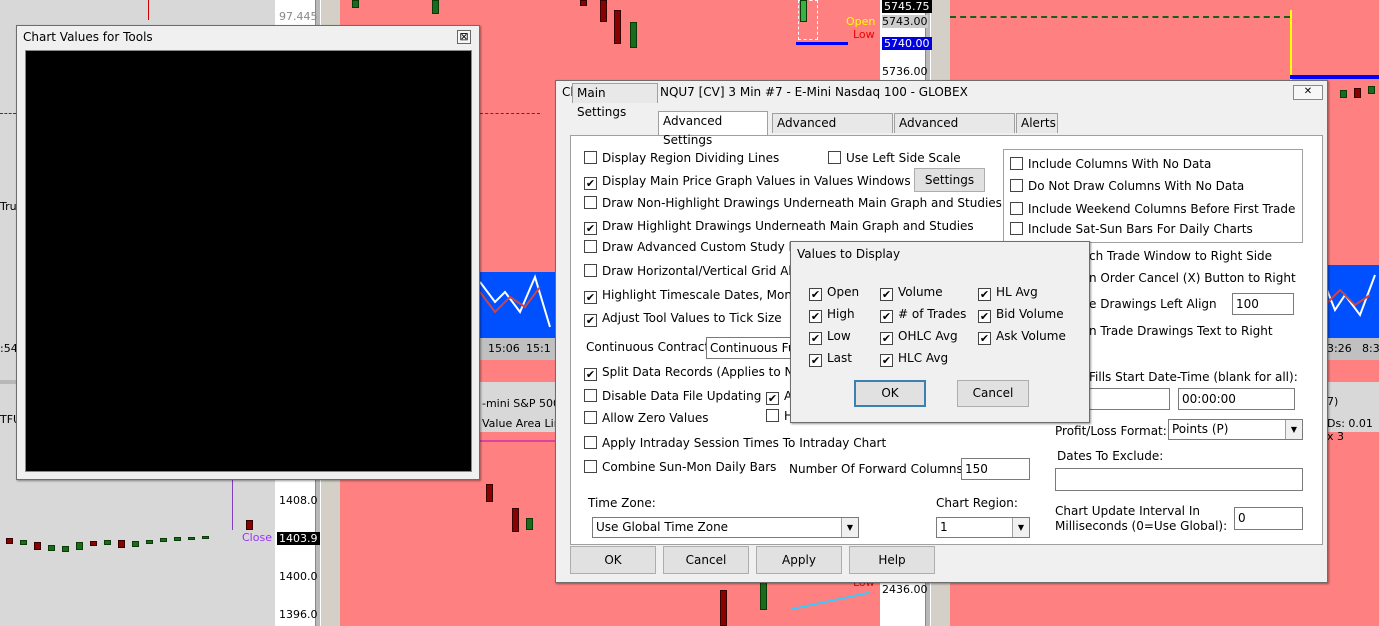 This screenshot has width=1379, height=626. I want to click on continuous-contract-select: Continuous Fu, so click(751, 348).